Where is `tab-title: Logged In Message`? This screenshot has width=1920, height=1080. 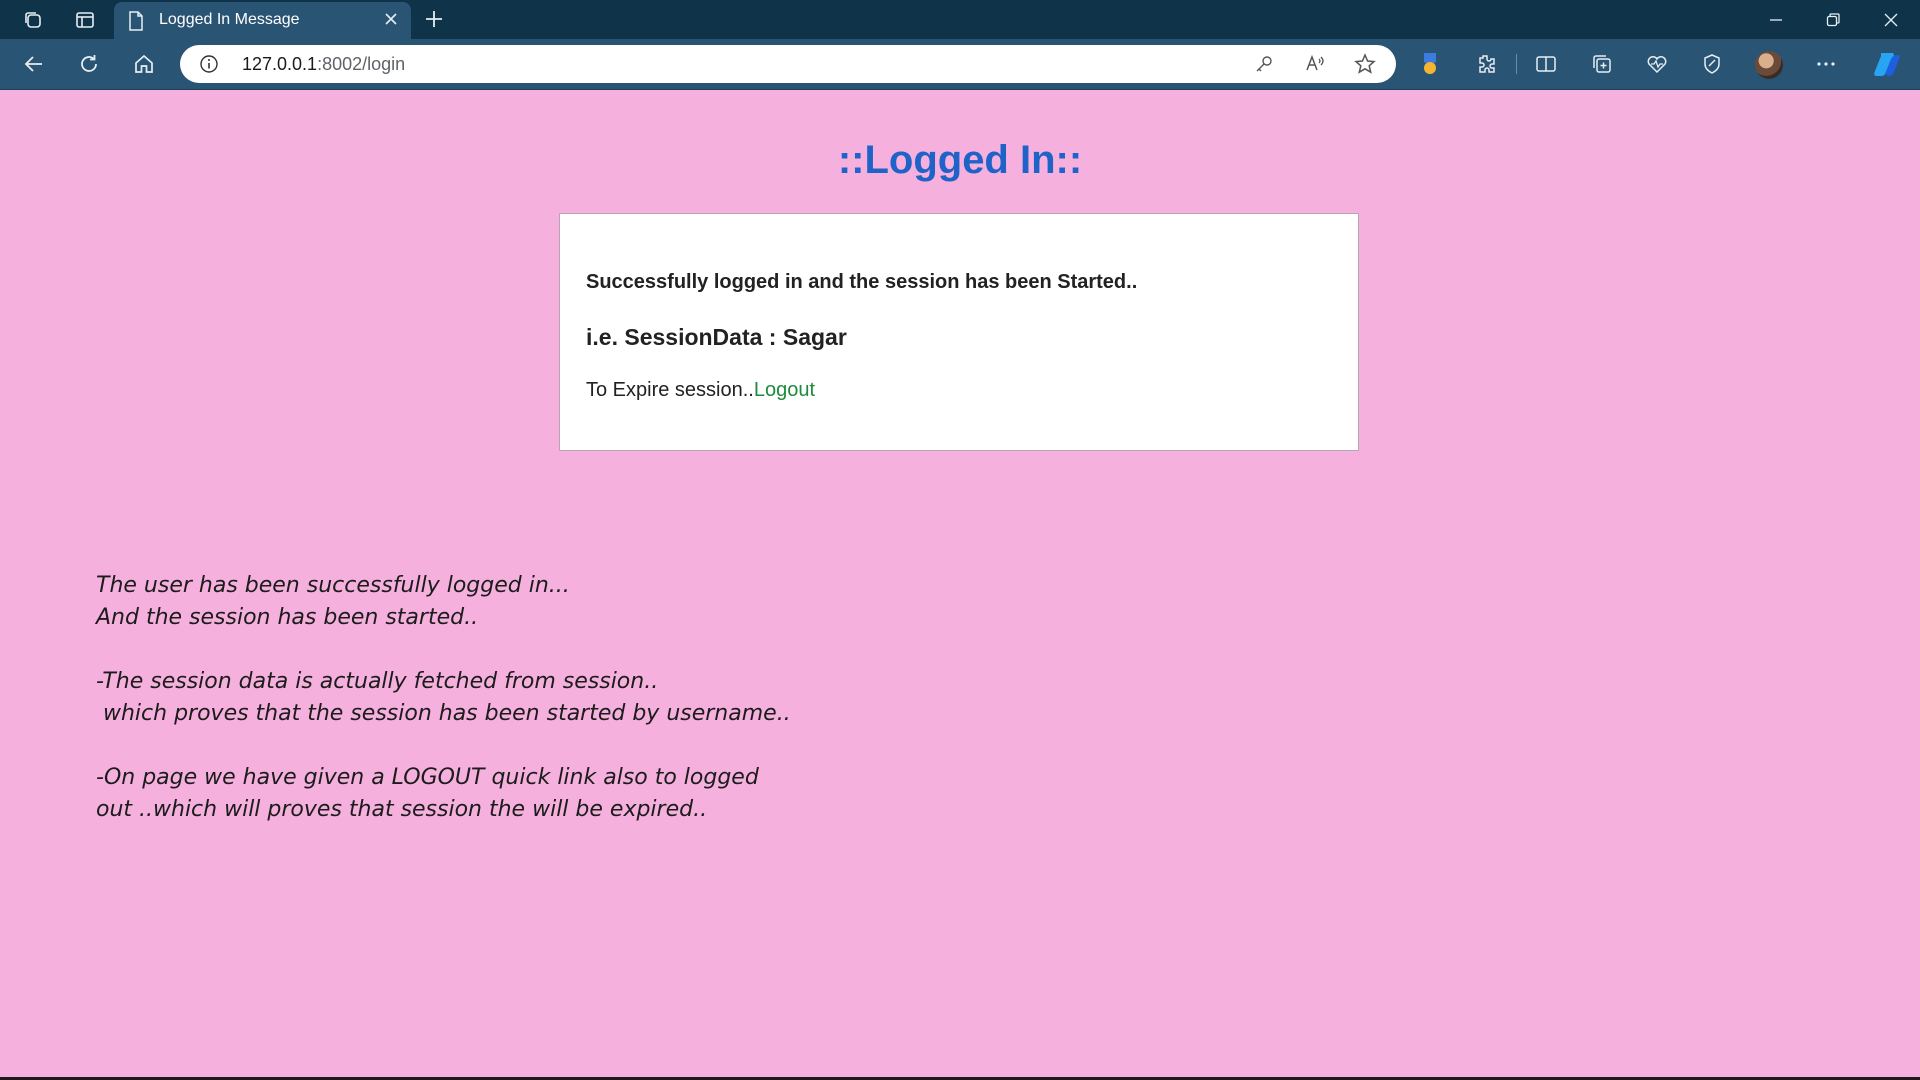 tab-title: Logged In Message is located at coordinates (229, 19).